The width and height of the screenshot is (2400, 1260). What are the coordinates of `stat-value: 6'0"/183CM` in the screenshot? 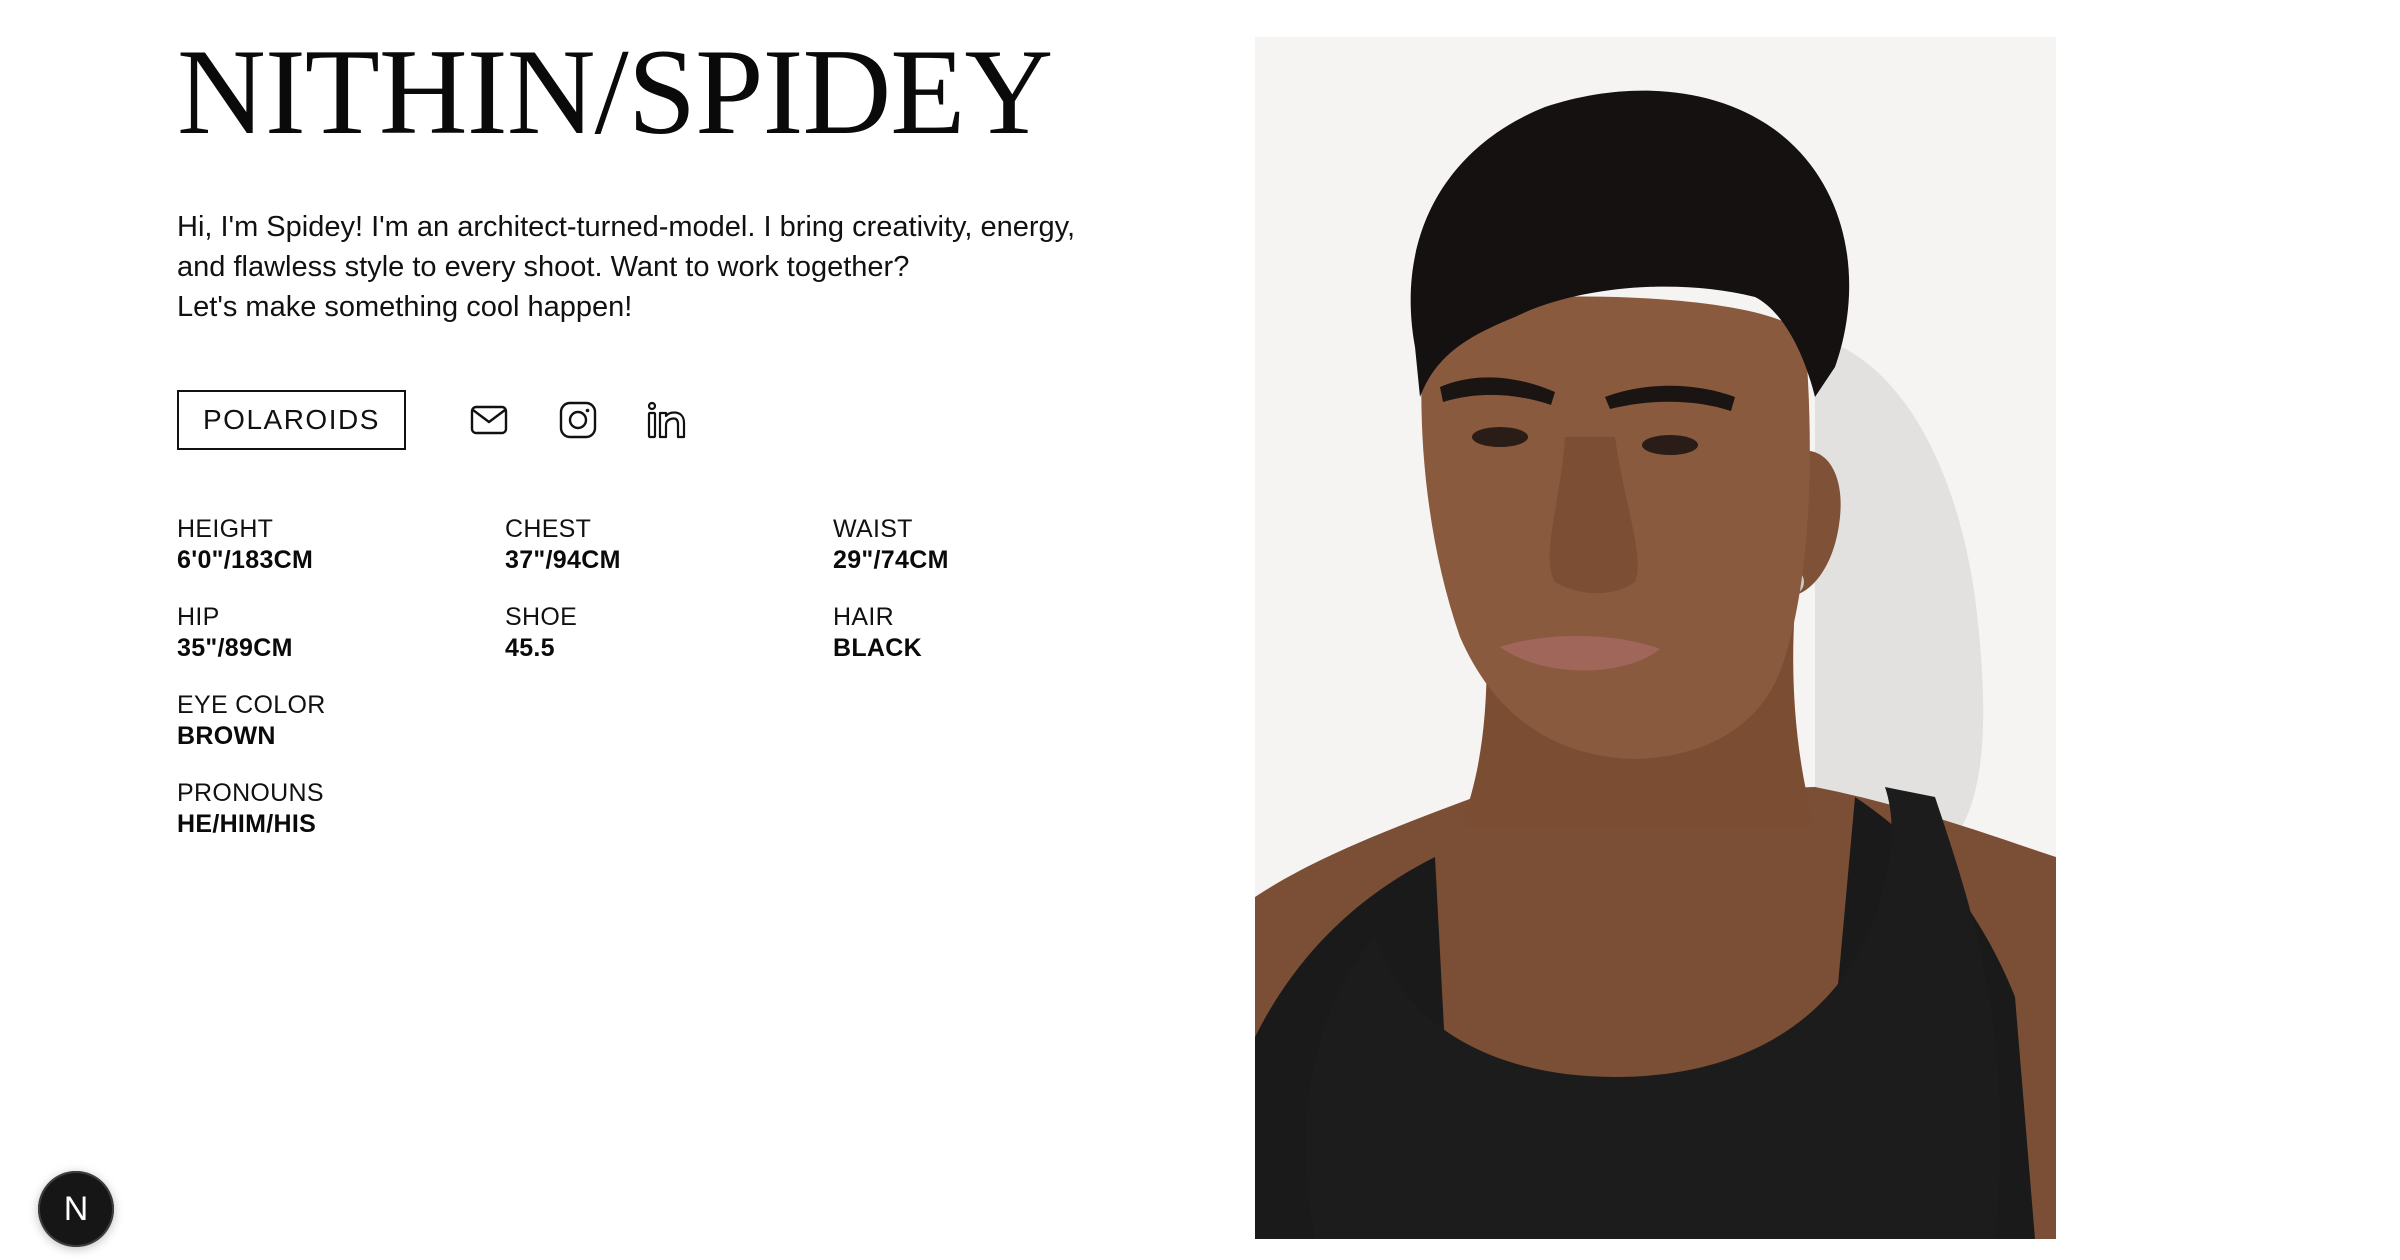 It's located at (245, 560).